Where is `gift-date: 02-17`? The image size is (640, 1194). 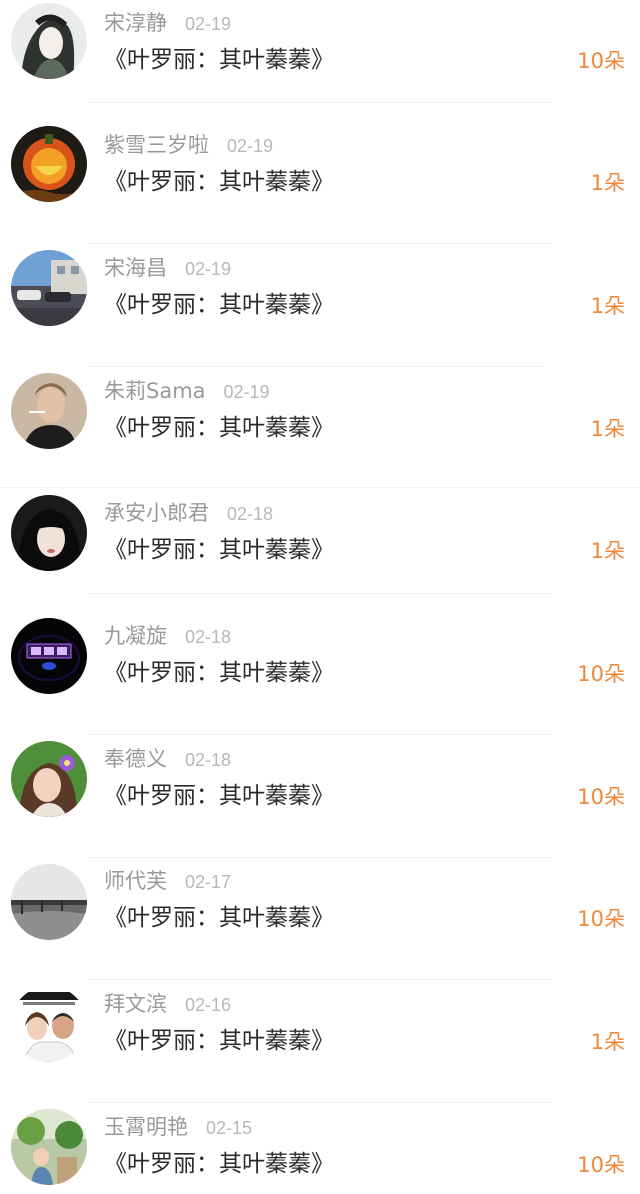 gift-date: 02-17 is located at coordinates (208, 882).